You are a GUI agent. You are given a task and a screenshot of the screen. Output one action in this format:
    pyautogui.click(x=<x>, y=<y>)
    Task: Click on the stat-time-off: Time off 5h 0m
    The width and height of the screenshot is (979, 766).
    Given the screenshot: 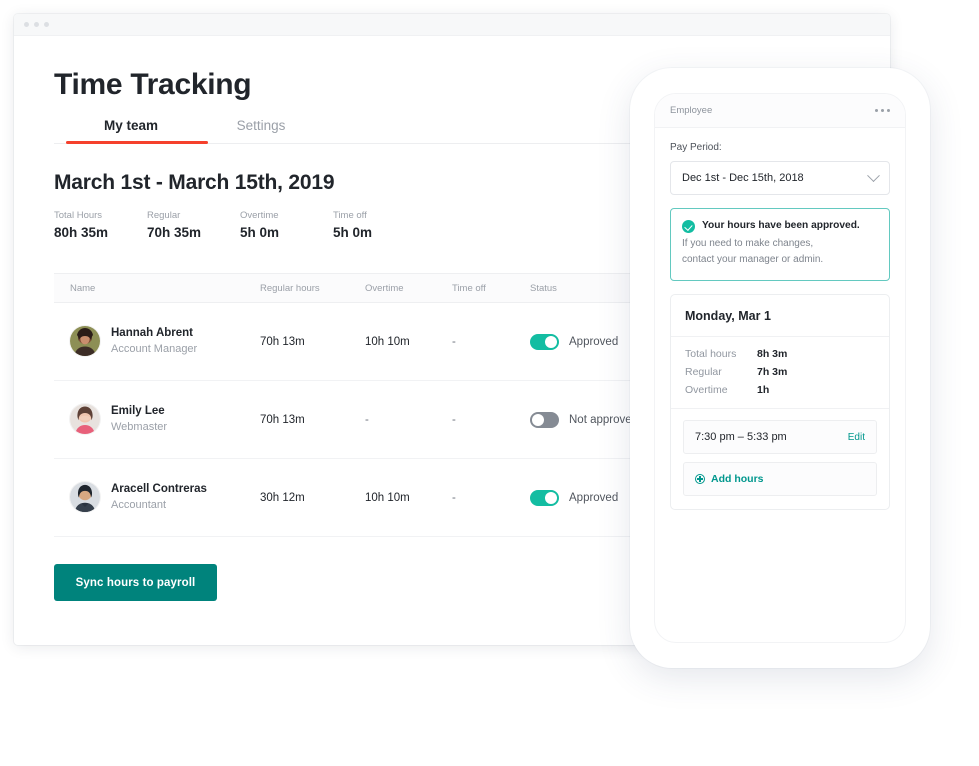 What is the action you would take?
    pyautogui.click(x=379, y=225)
    